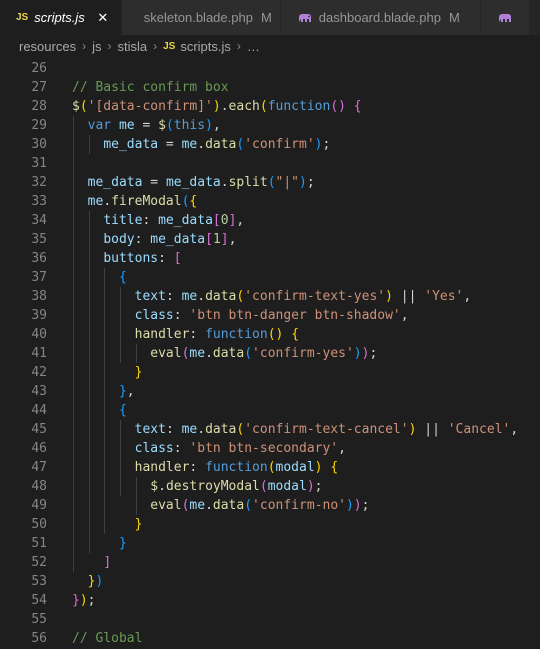 This screenshot has width=540, height=649. Describe the element at coordinates (270, 201) in the screenshot. I see `code-line: 33 me.fireModal({` at that location.